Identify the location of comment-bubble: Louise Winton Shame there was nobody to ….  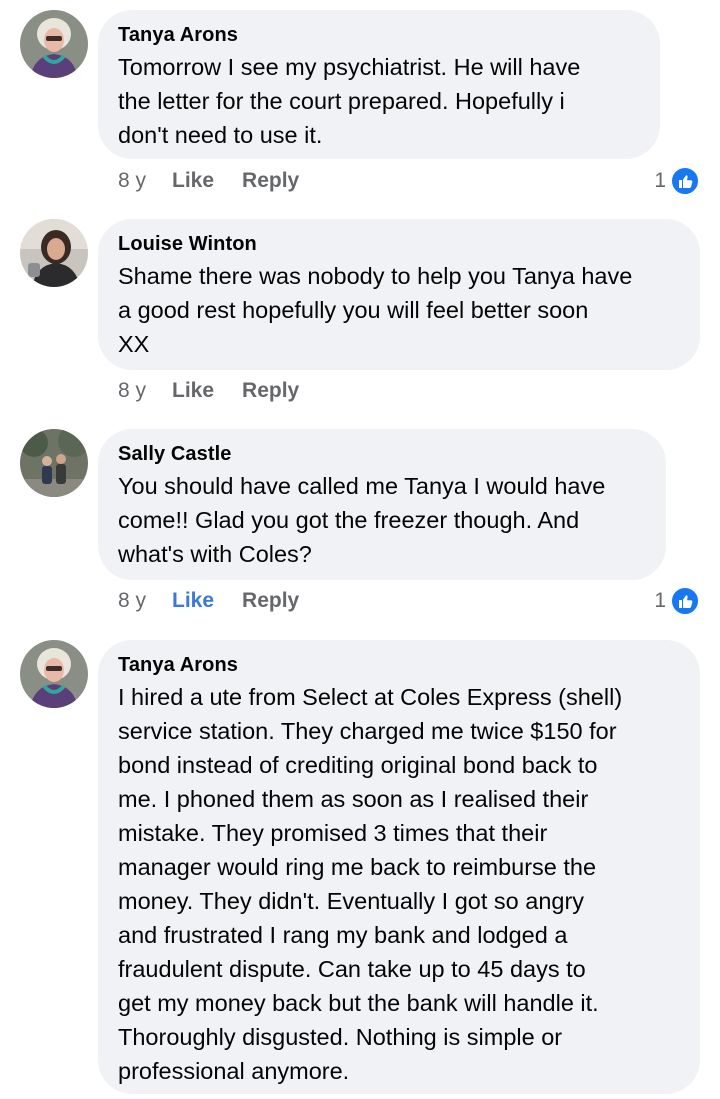
(399, 294).